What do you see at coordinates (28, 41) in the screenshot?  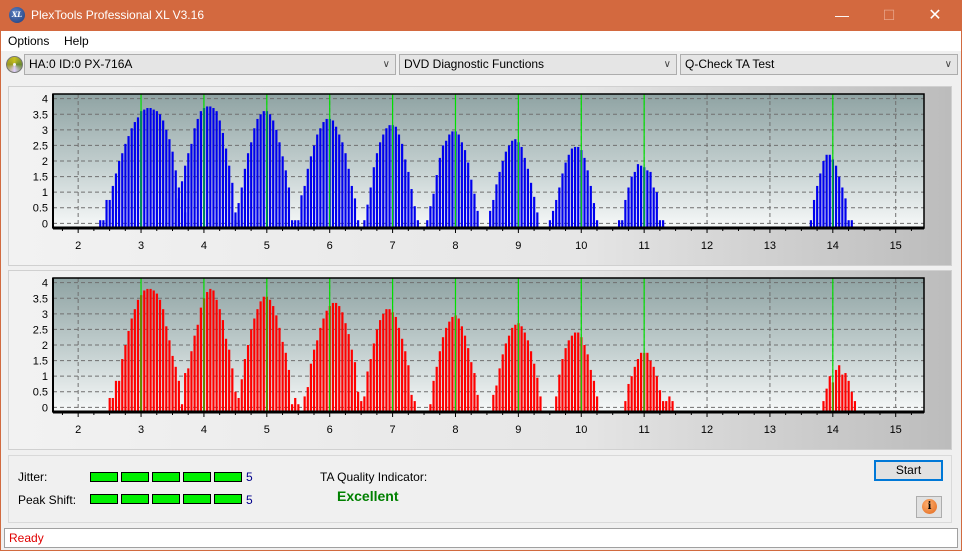 I see `menu-options: Options` at bounding box center [28, 41].